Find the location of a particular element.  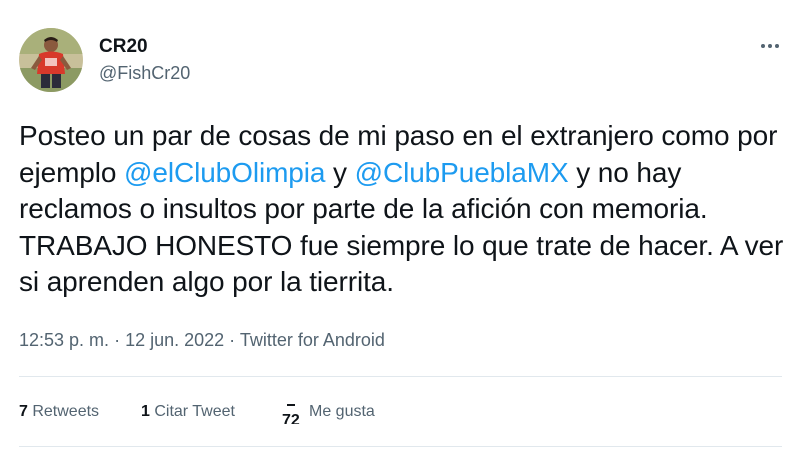

avatar is located at coordinates (51, 60).